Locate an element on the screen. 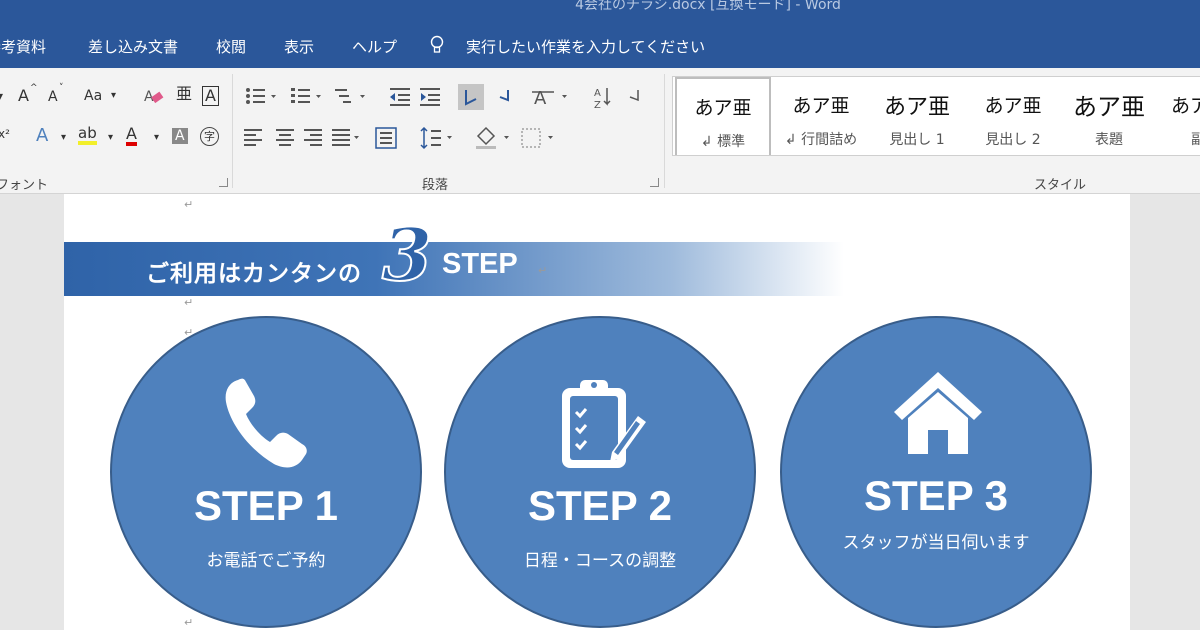 The width and height of the screenshot is (1200, 630). decrease-indent-icon is located at coordinates (400, 97).